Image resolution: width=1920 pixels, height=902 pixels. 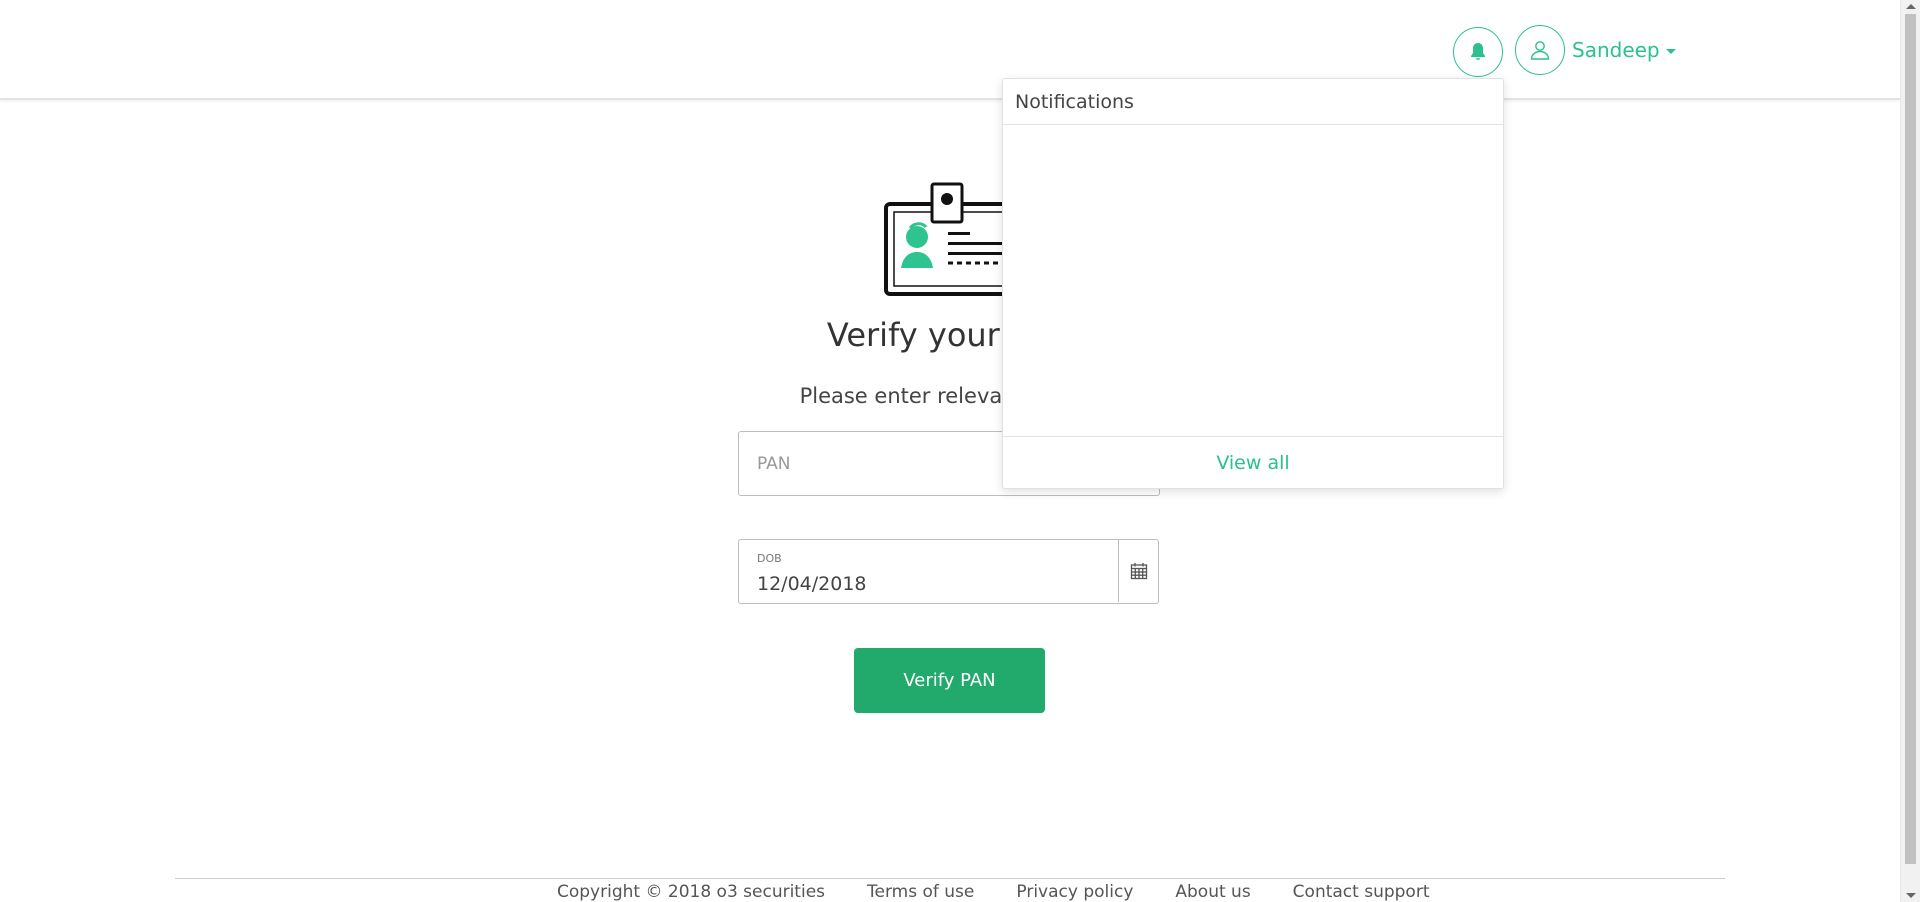 I want to click on footer-link-about: About us, so click(x=1212, y=892).